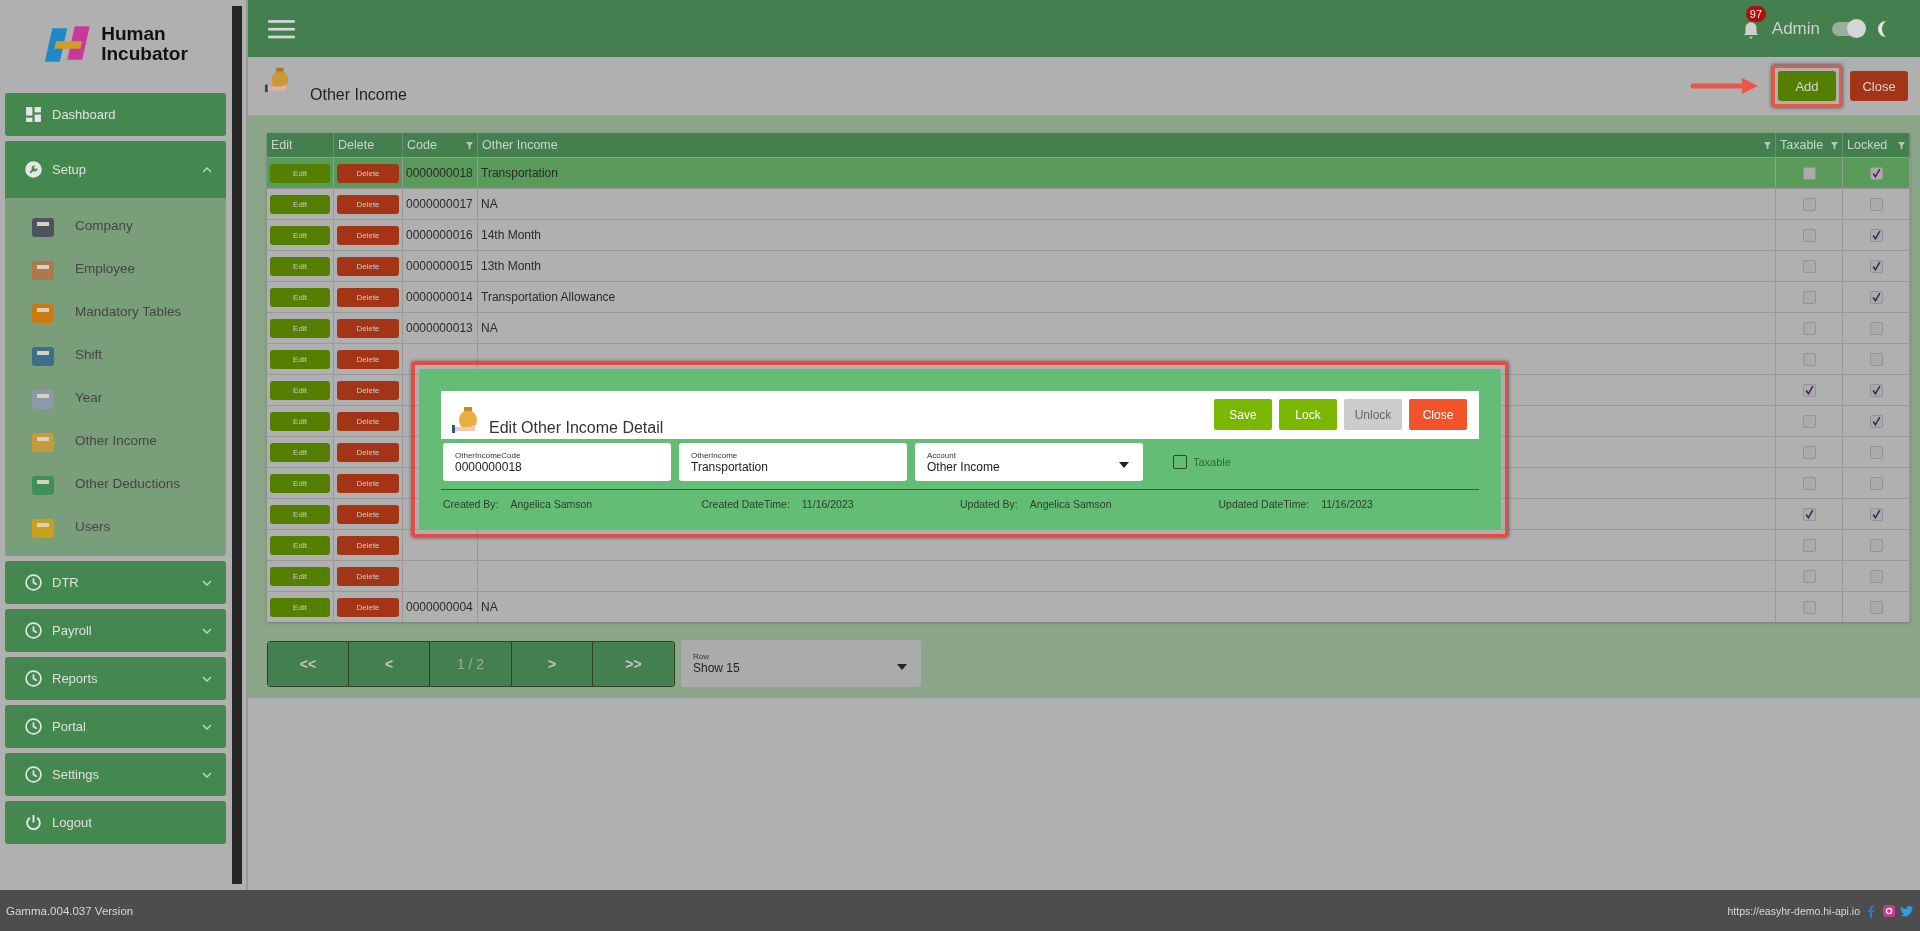  Describe the element at coordinates (308, 663) in the screenshot. I see `first-page-button: <<` at that location.